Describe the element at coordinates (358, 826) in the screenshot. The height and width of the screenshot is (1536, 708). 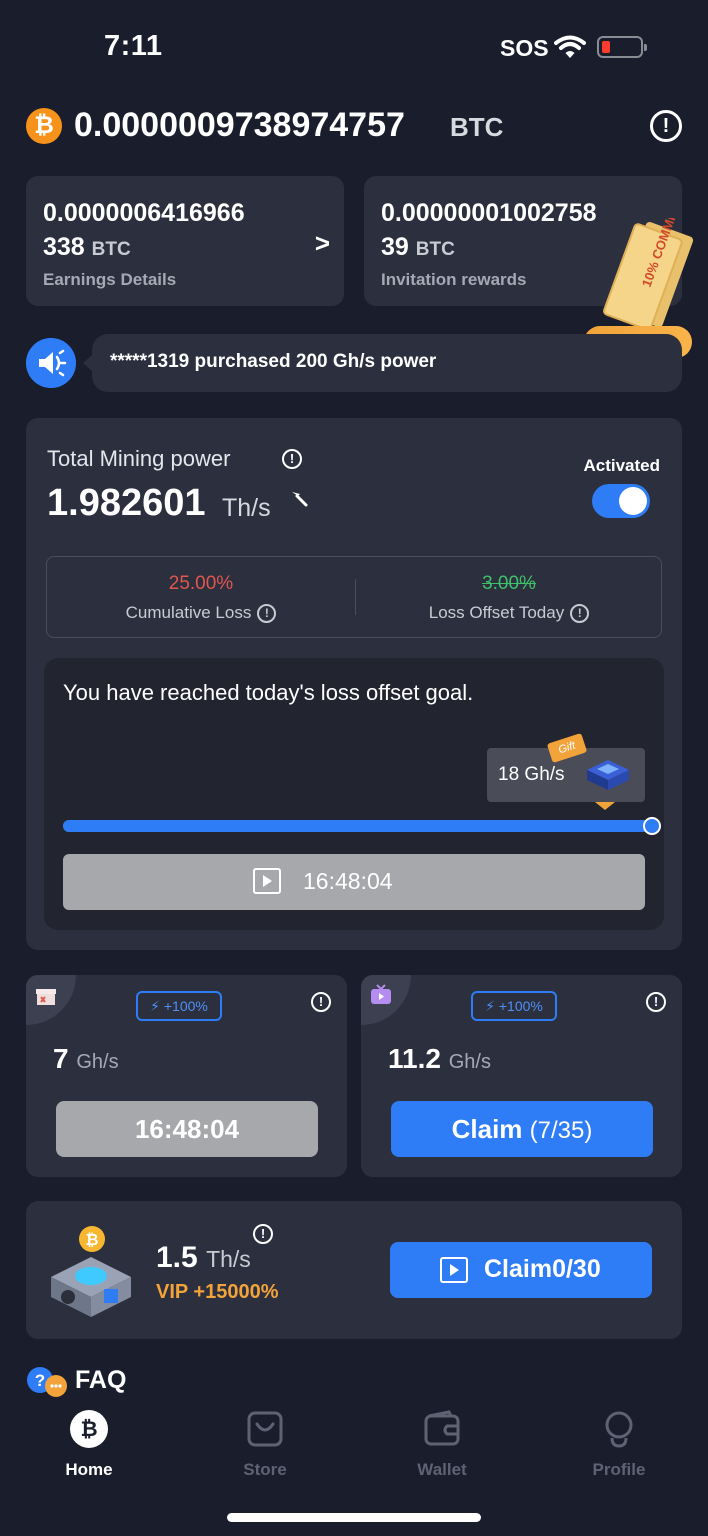
I see `progress-fill` at that location.